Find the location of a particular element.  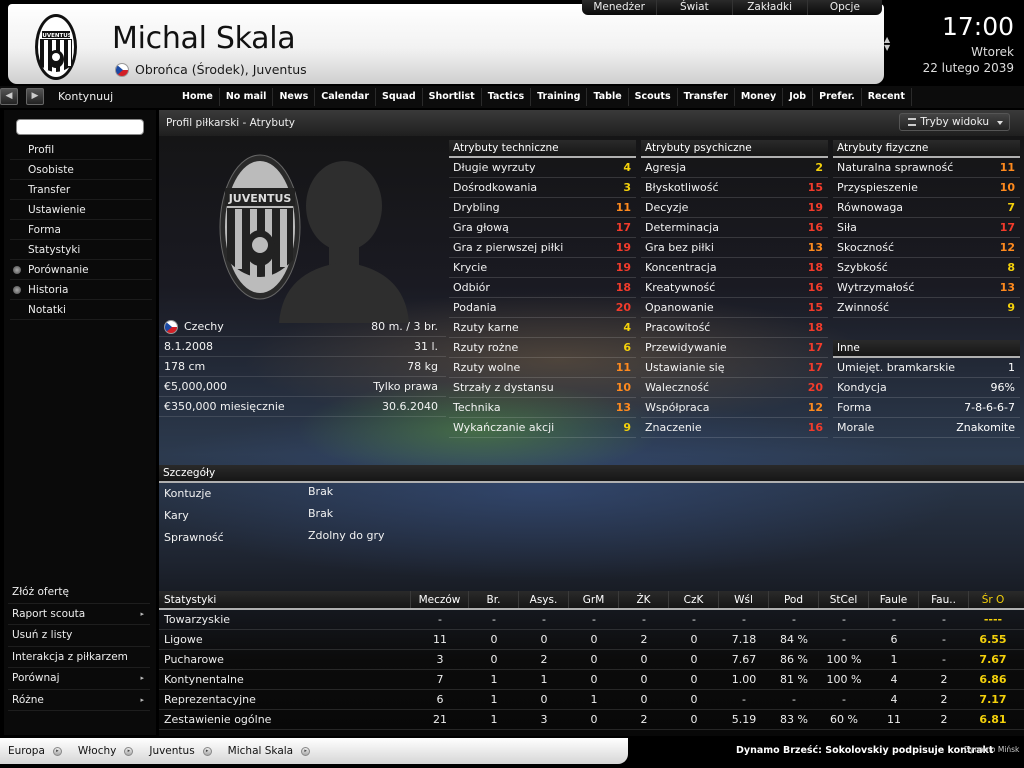

action-remove-from-list: Usuń z listy is located at coordinates (79, 636).